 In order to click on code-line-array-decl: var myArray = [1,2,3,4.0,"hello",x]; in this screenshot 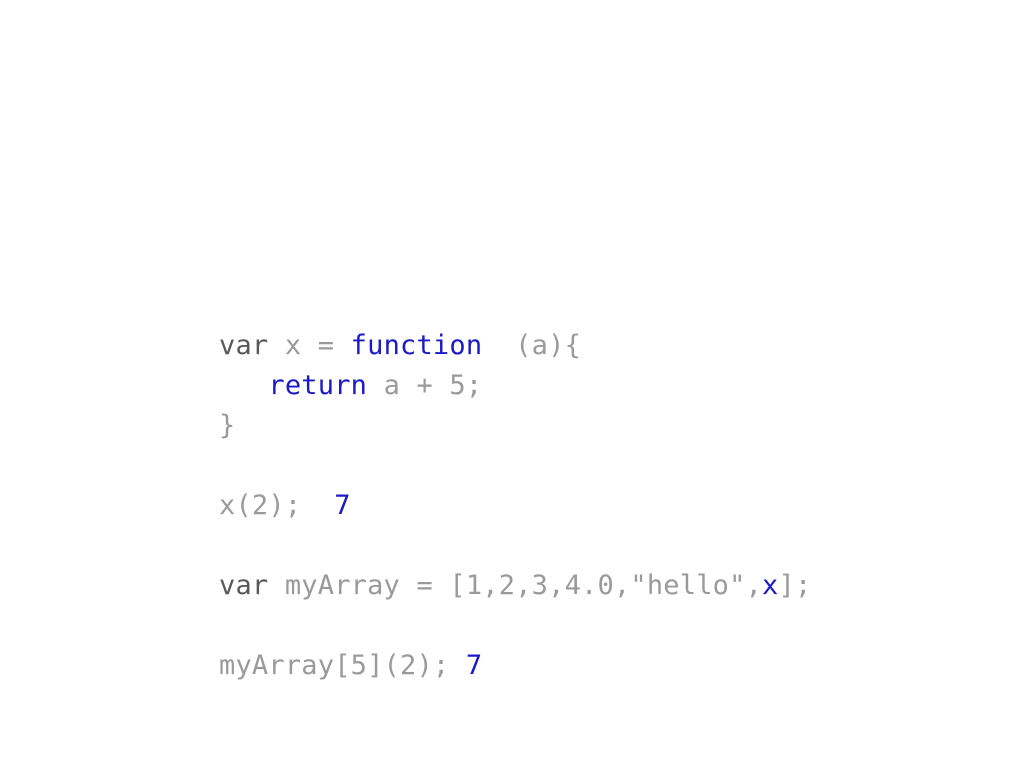, I will do `click(609, 586)`.